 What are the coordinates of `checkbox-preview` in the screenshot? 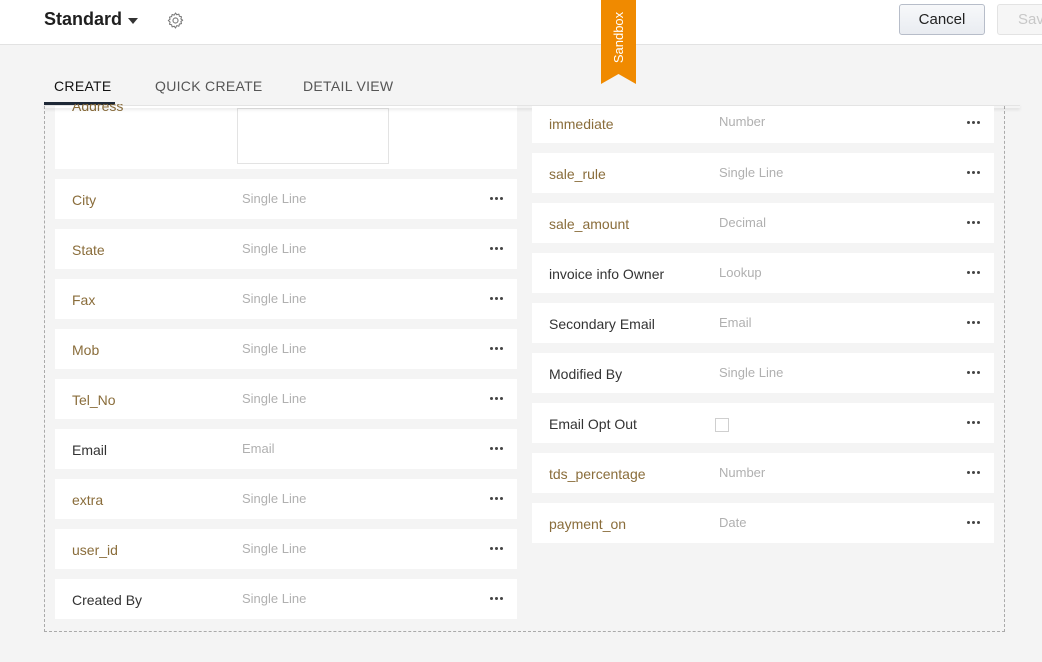 It's located at (722, 425).